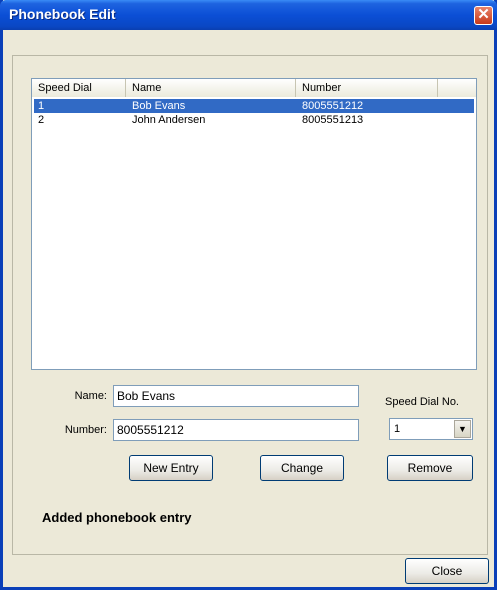  What do you see at coordinates (483, 15) in the screenshot?
I see `close-icon: ✕` at bounding box center [483, 15].